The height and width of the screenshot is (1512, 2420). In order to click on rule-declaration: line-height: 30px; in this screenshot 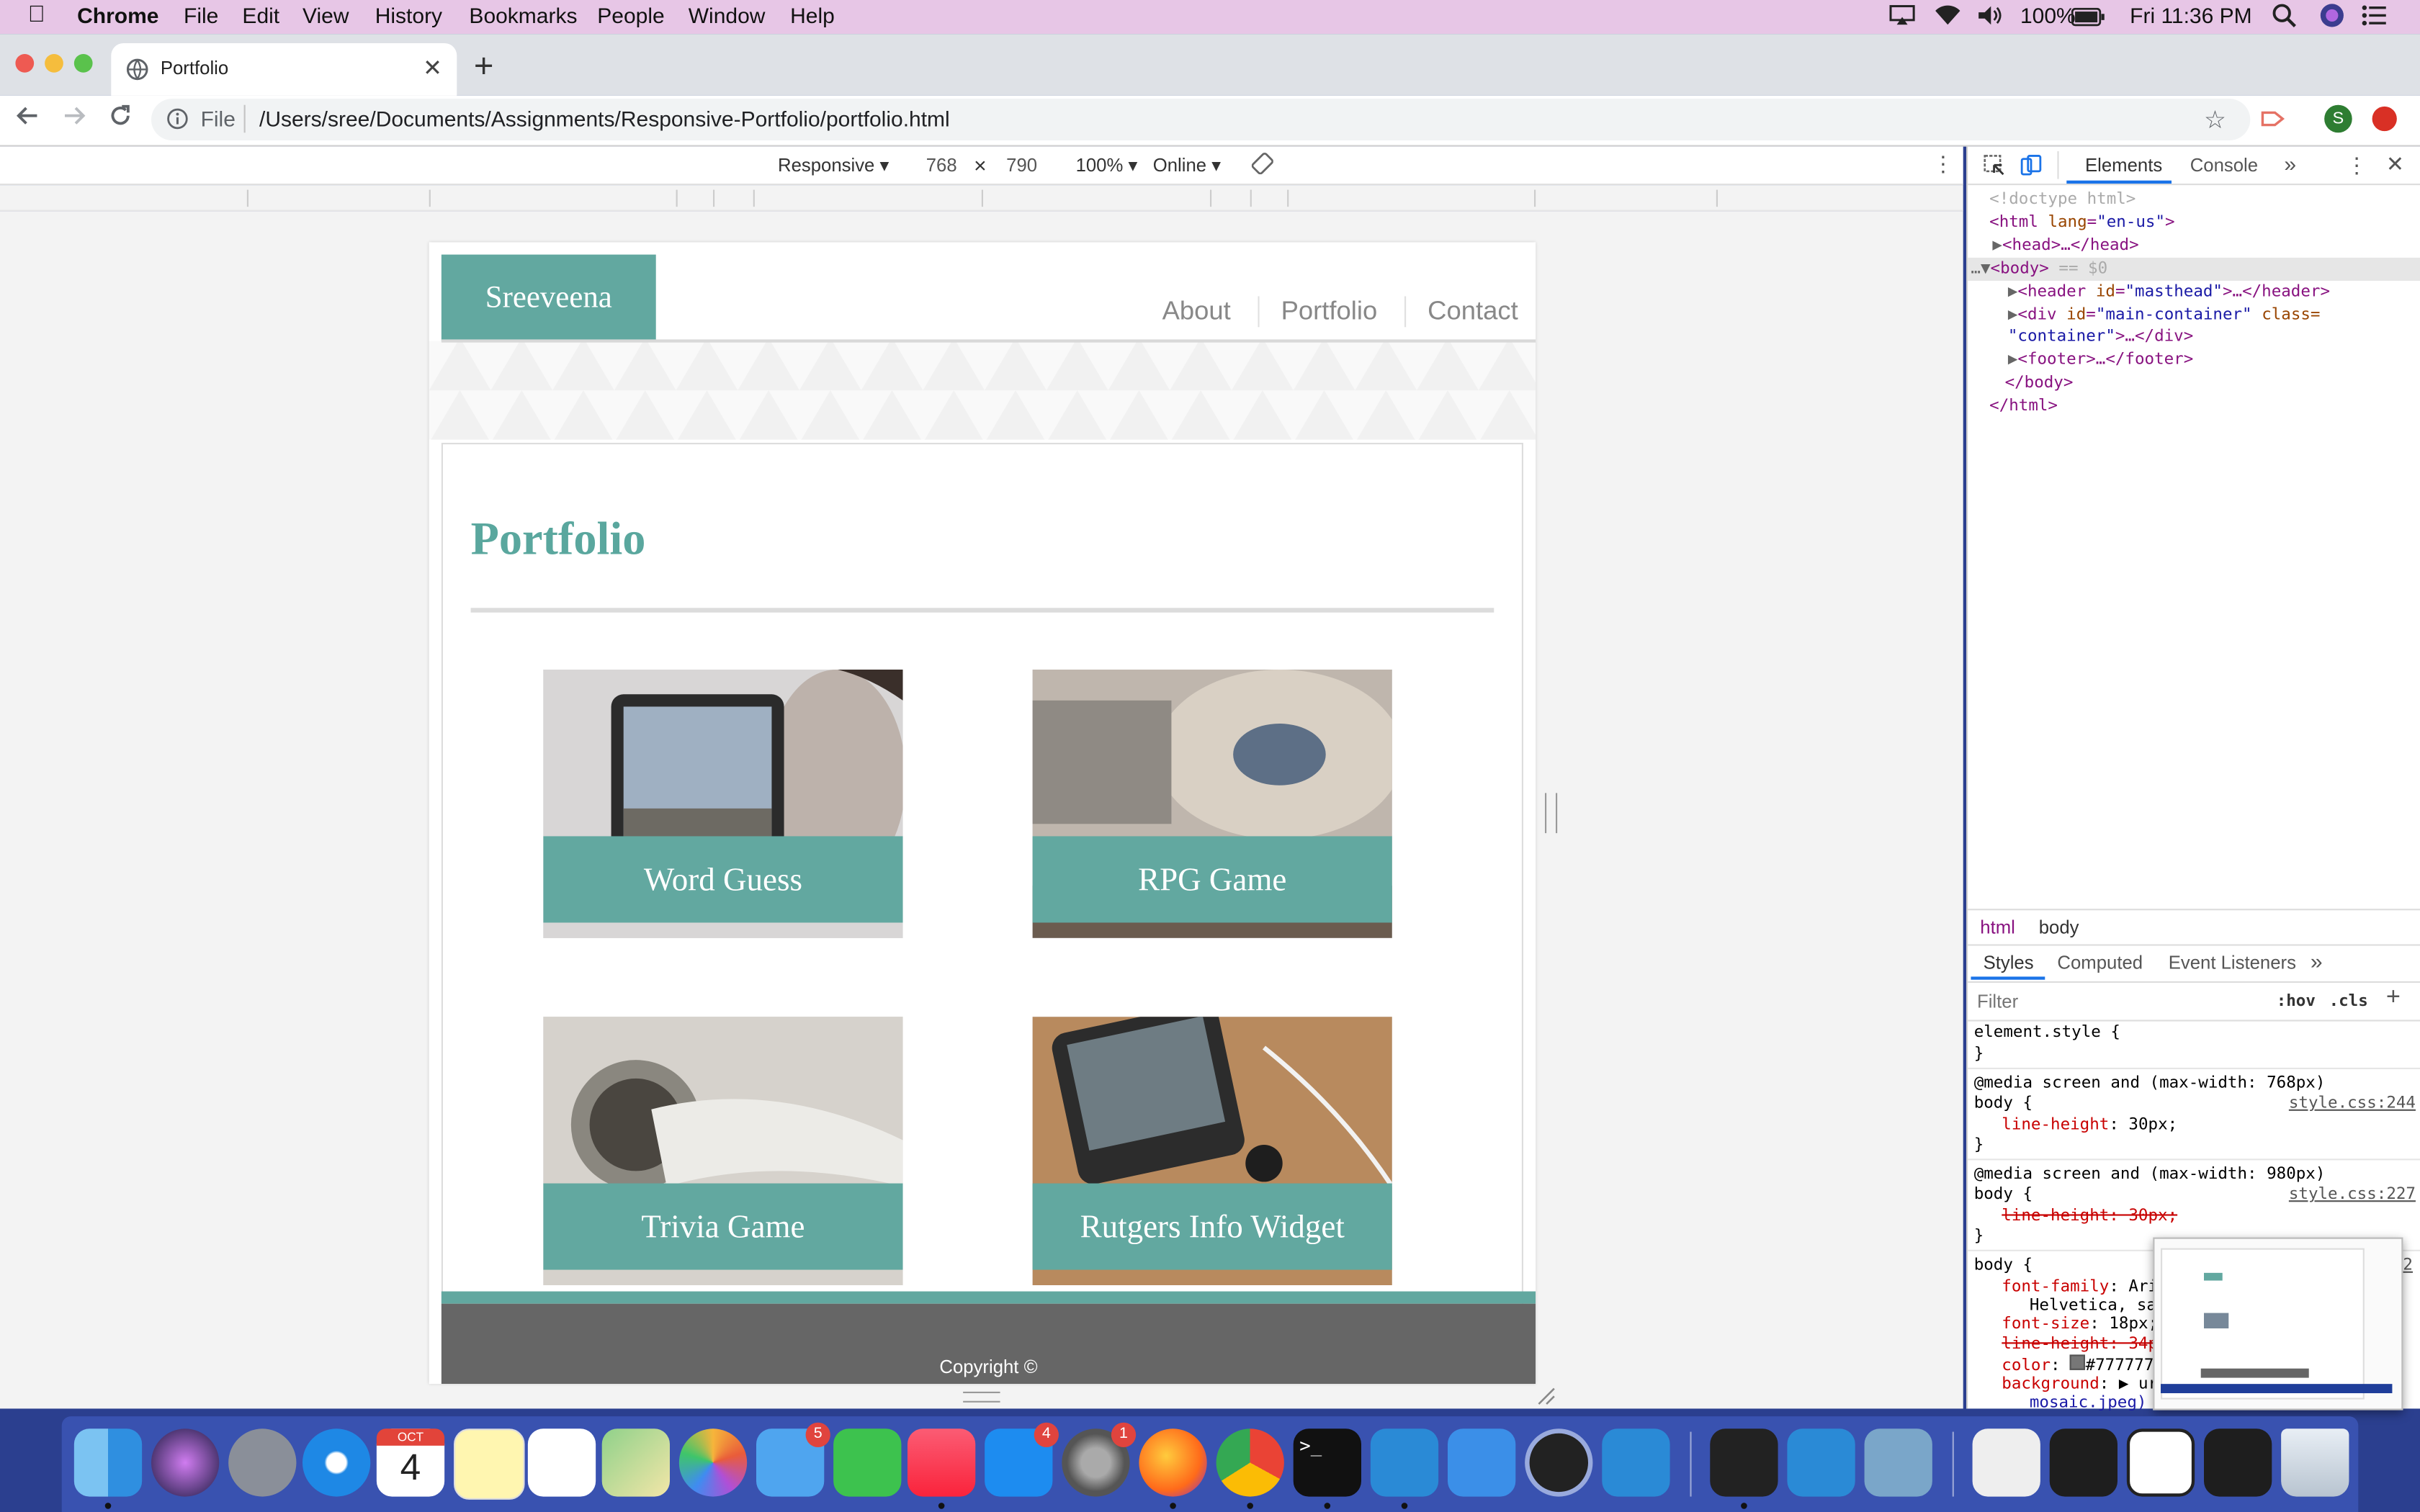, I will do `click(2089, 1124)`.